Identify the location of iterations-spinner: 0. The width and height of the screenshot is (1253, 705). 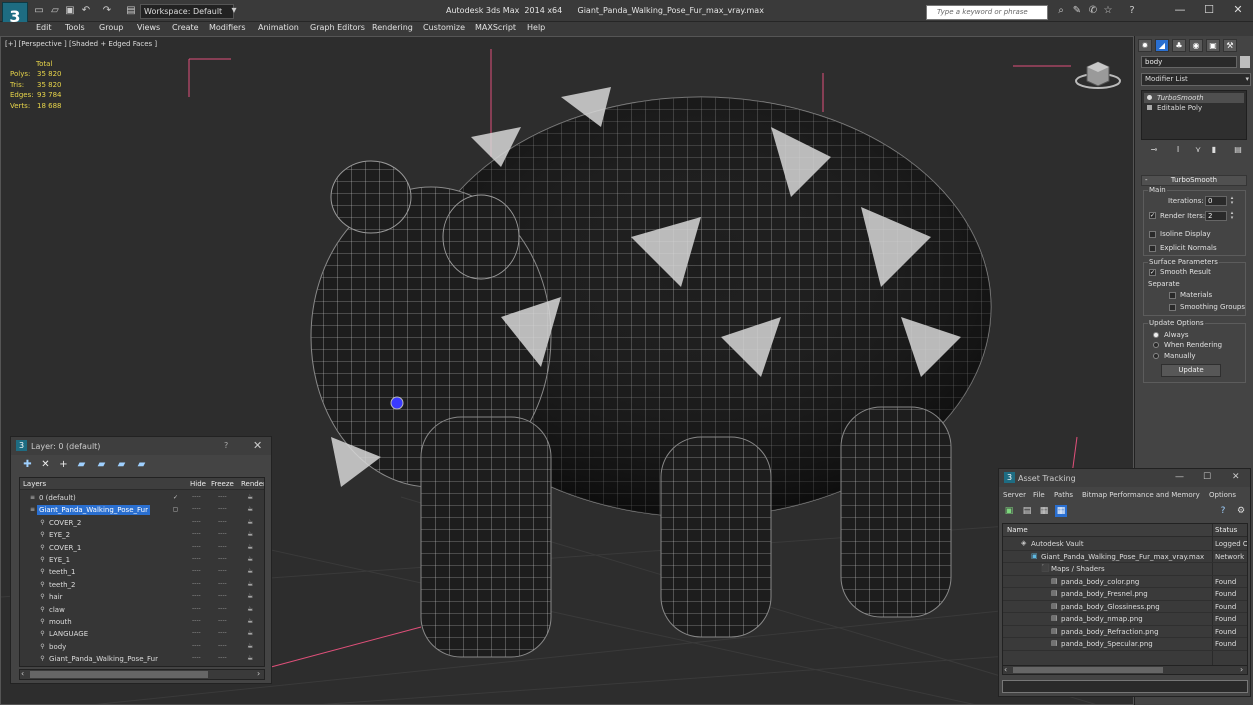
(1216, 201).